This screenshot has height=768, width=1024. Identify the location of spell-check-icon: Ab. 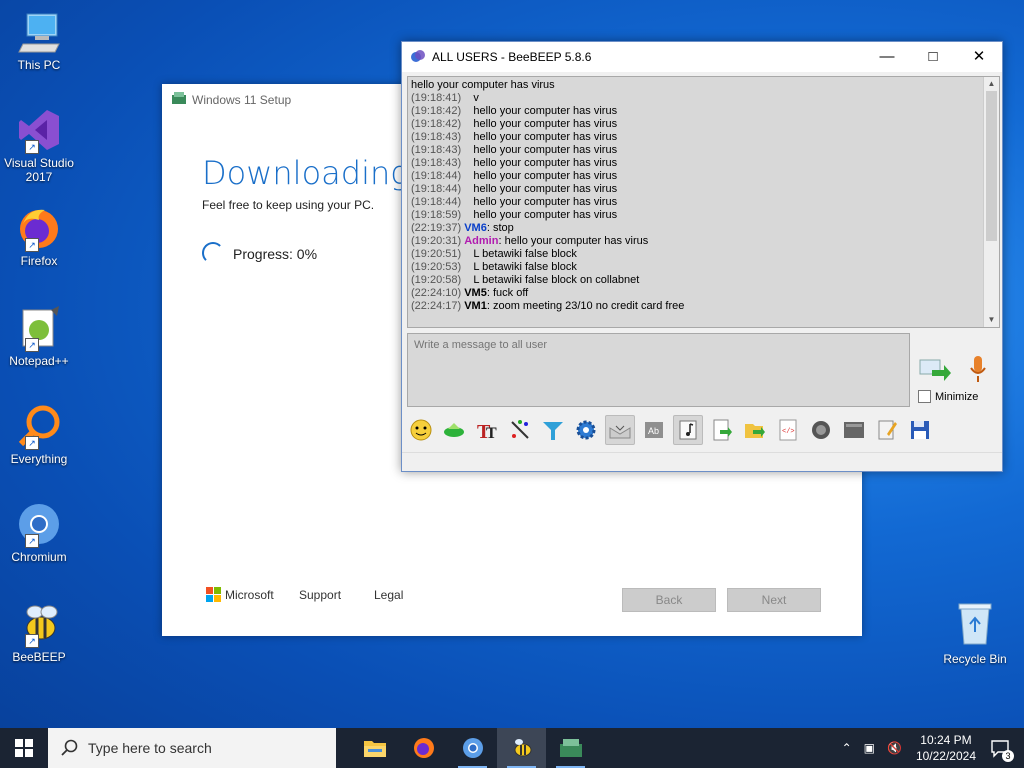
(654, 430).